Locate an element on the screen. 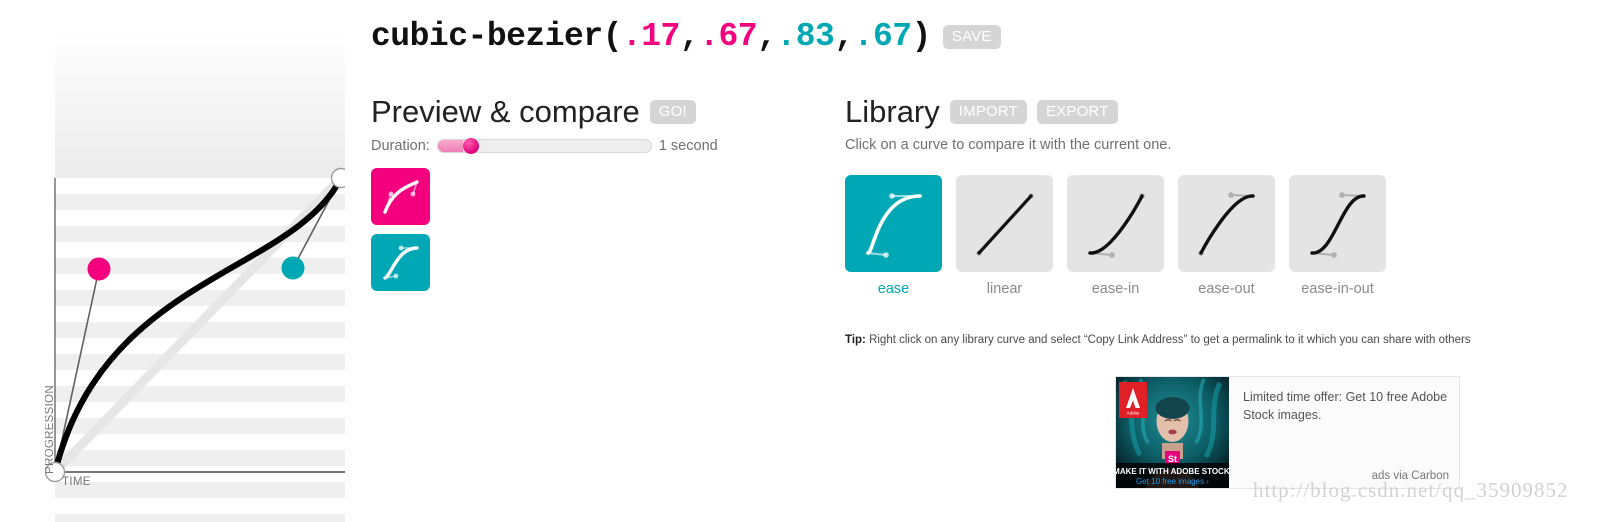 The width and height of the screenshot is (1611, 522). library-thumb-ease-out is located at coordinates (1226, 223).